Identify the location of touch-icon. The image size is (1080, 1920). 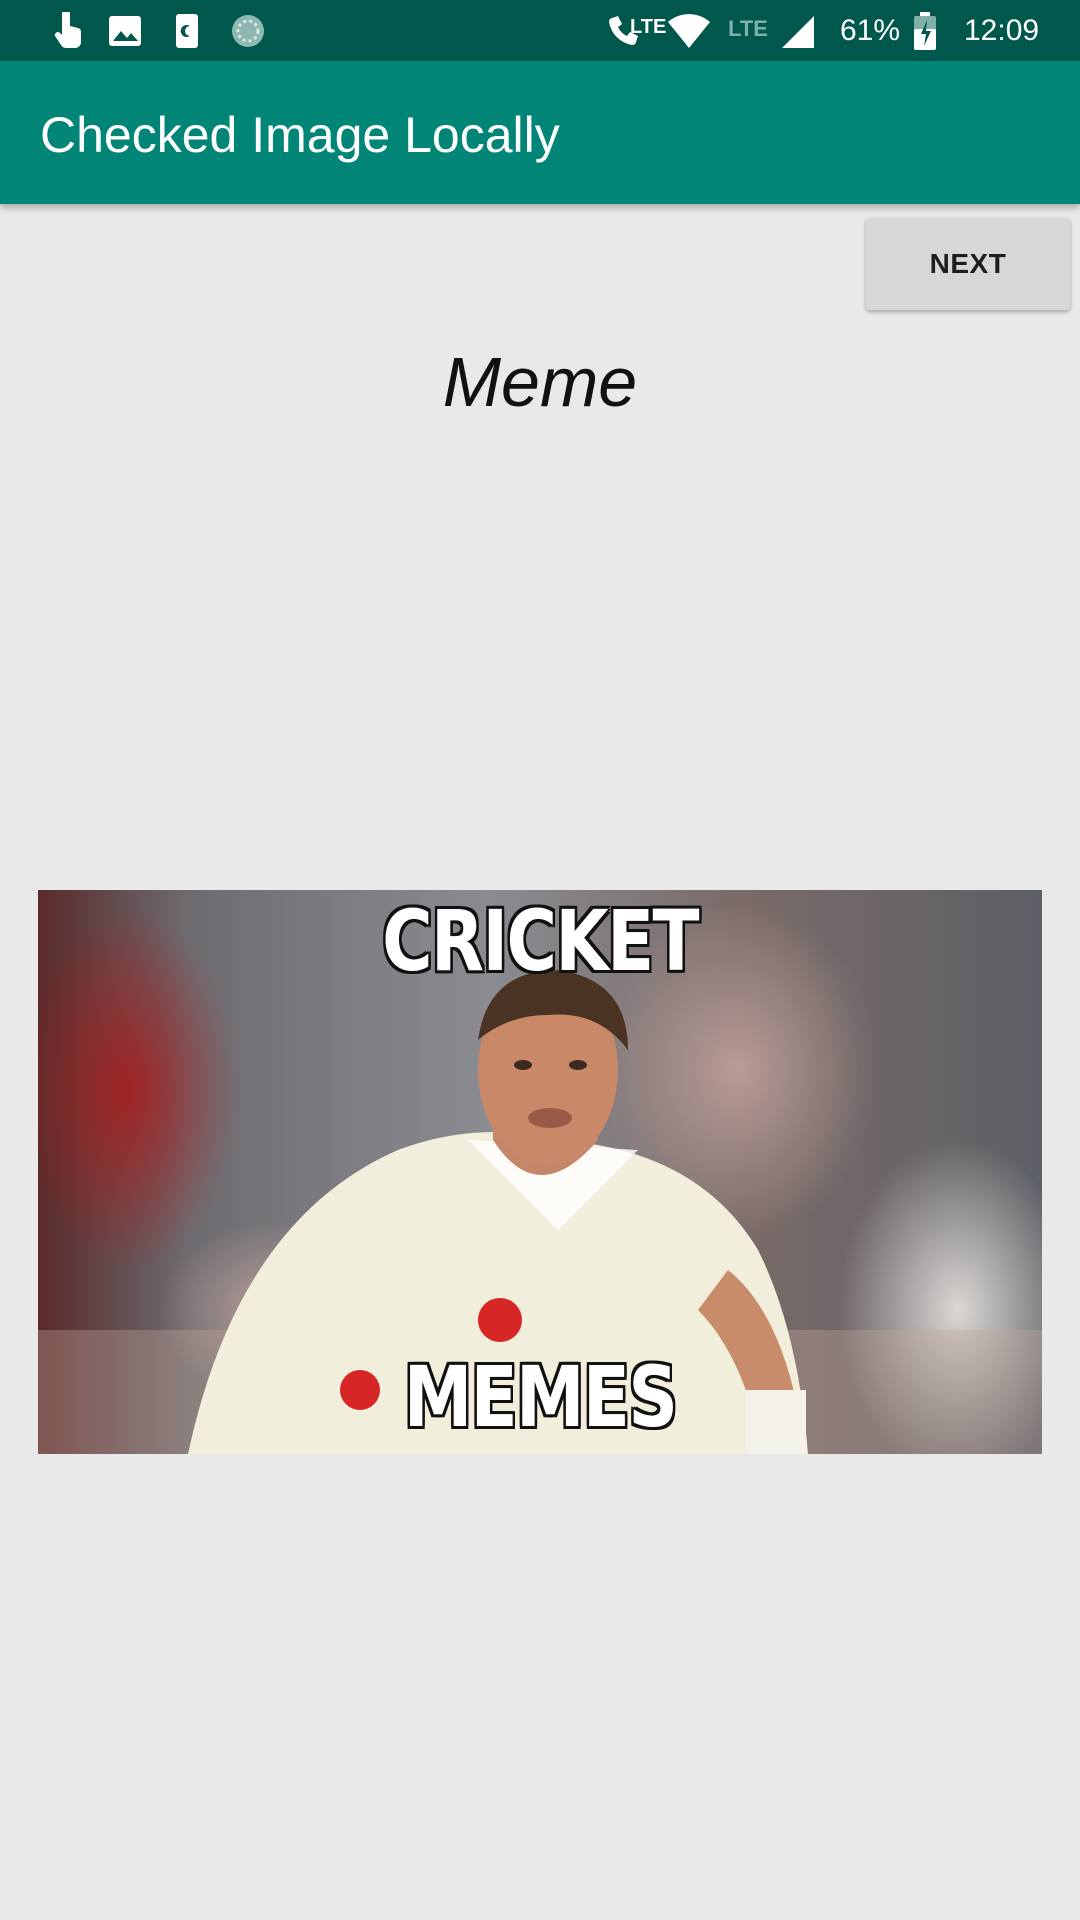
(68, 30).